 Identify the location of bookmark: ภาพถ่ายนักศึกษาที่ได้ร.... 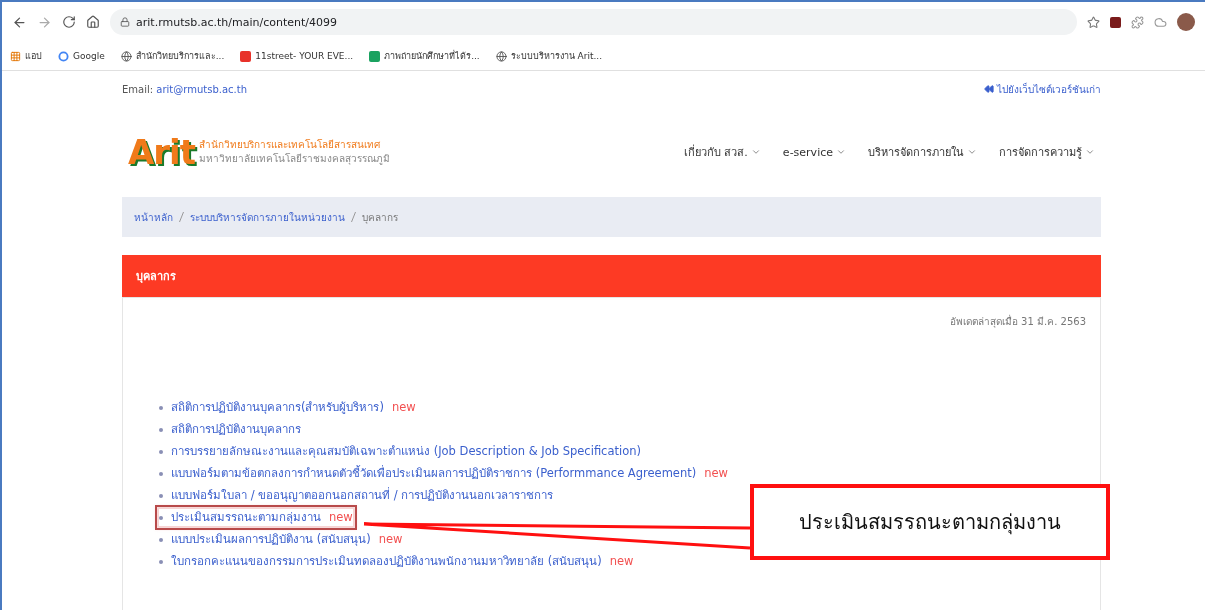
(424, 56).